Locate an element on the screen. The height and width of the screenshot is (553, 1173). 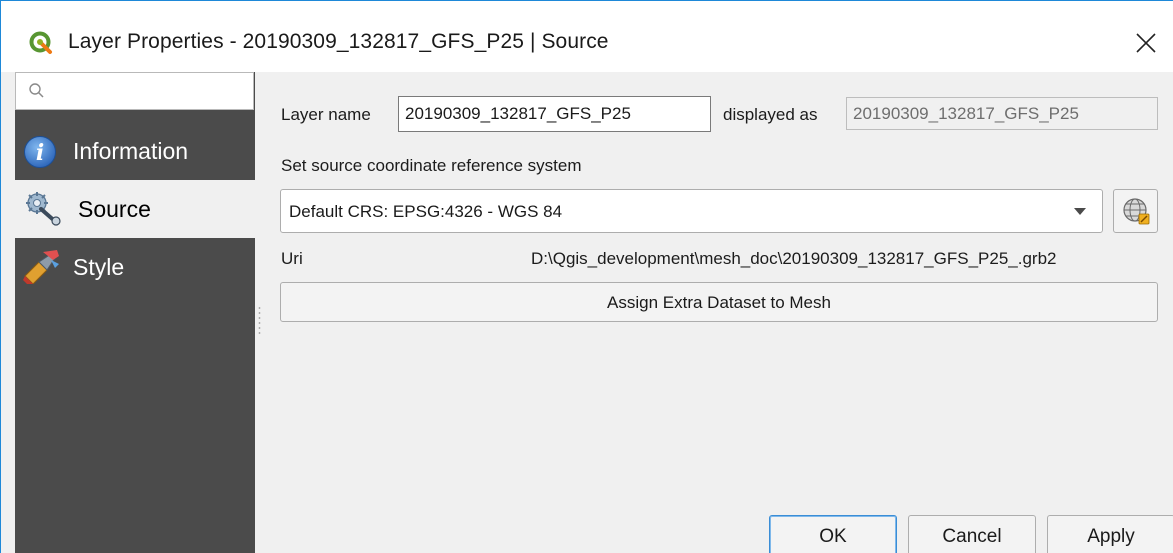
uri-label: Uri is located at coordinates (292, 258).